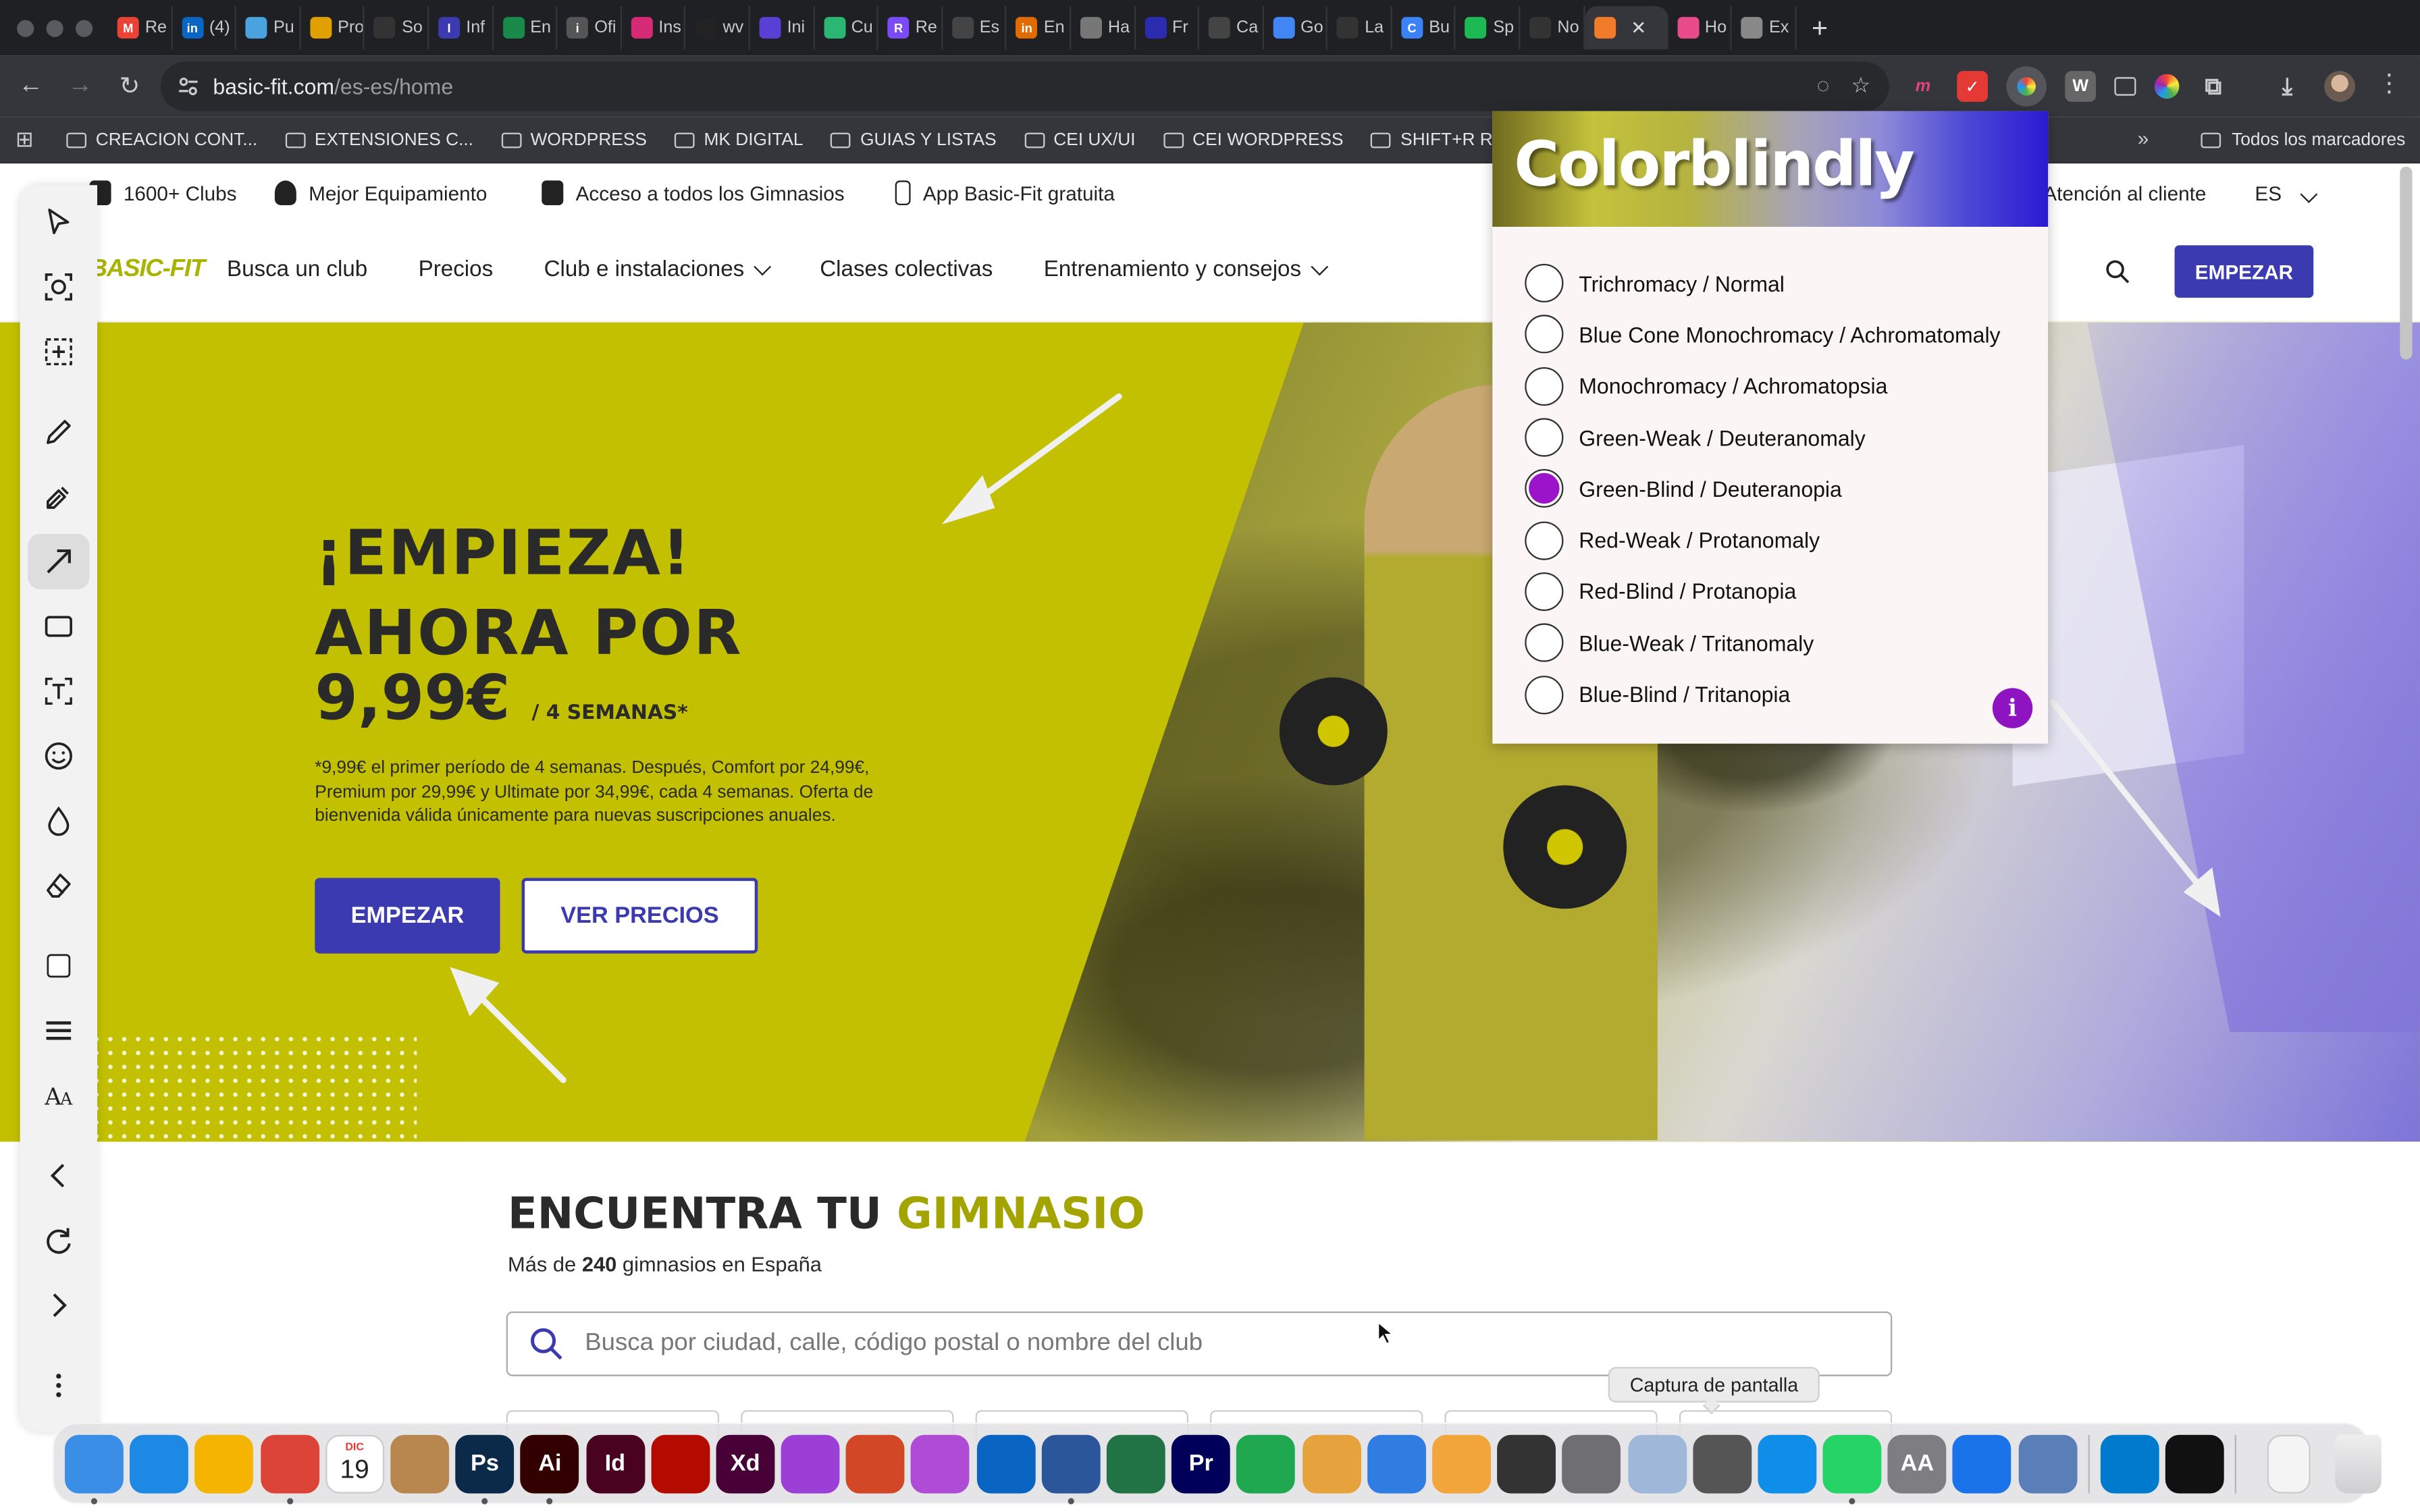 This screenshot has height=1512, width=2420. Describe the element at coordinates (1762, 695) in the screenshot. I see `colorblindly-option: Blue-Blind / Tritanopia` at that location.